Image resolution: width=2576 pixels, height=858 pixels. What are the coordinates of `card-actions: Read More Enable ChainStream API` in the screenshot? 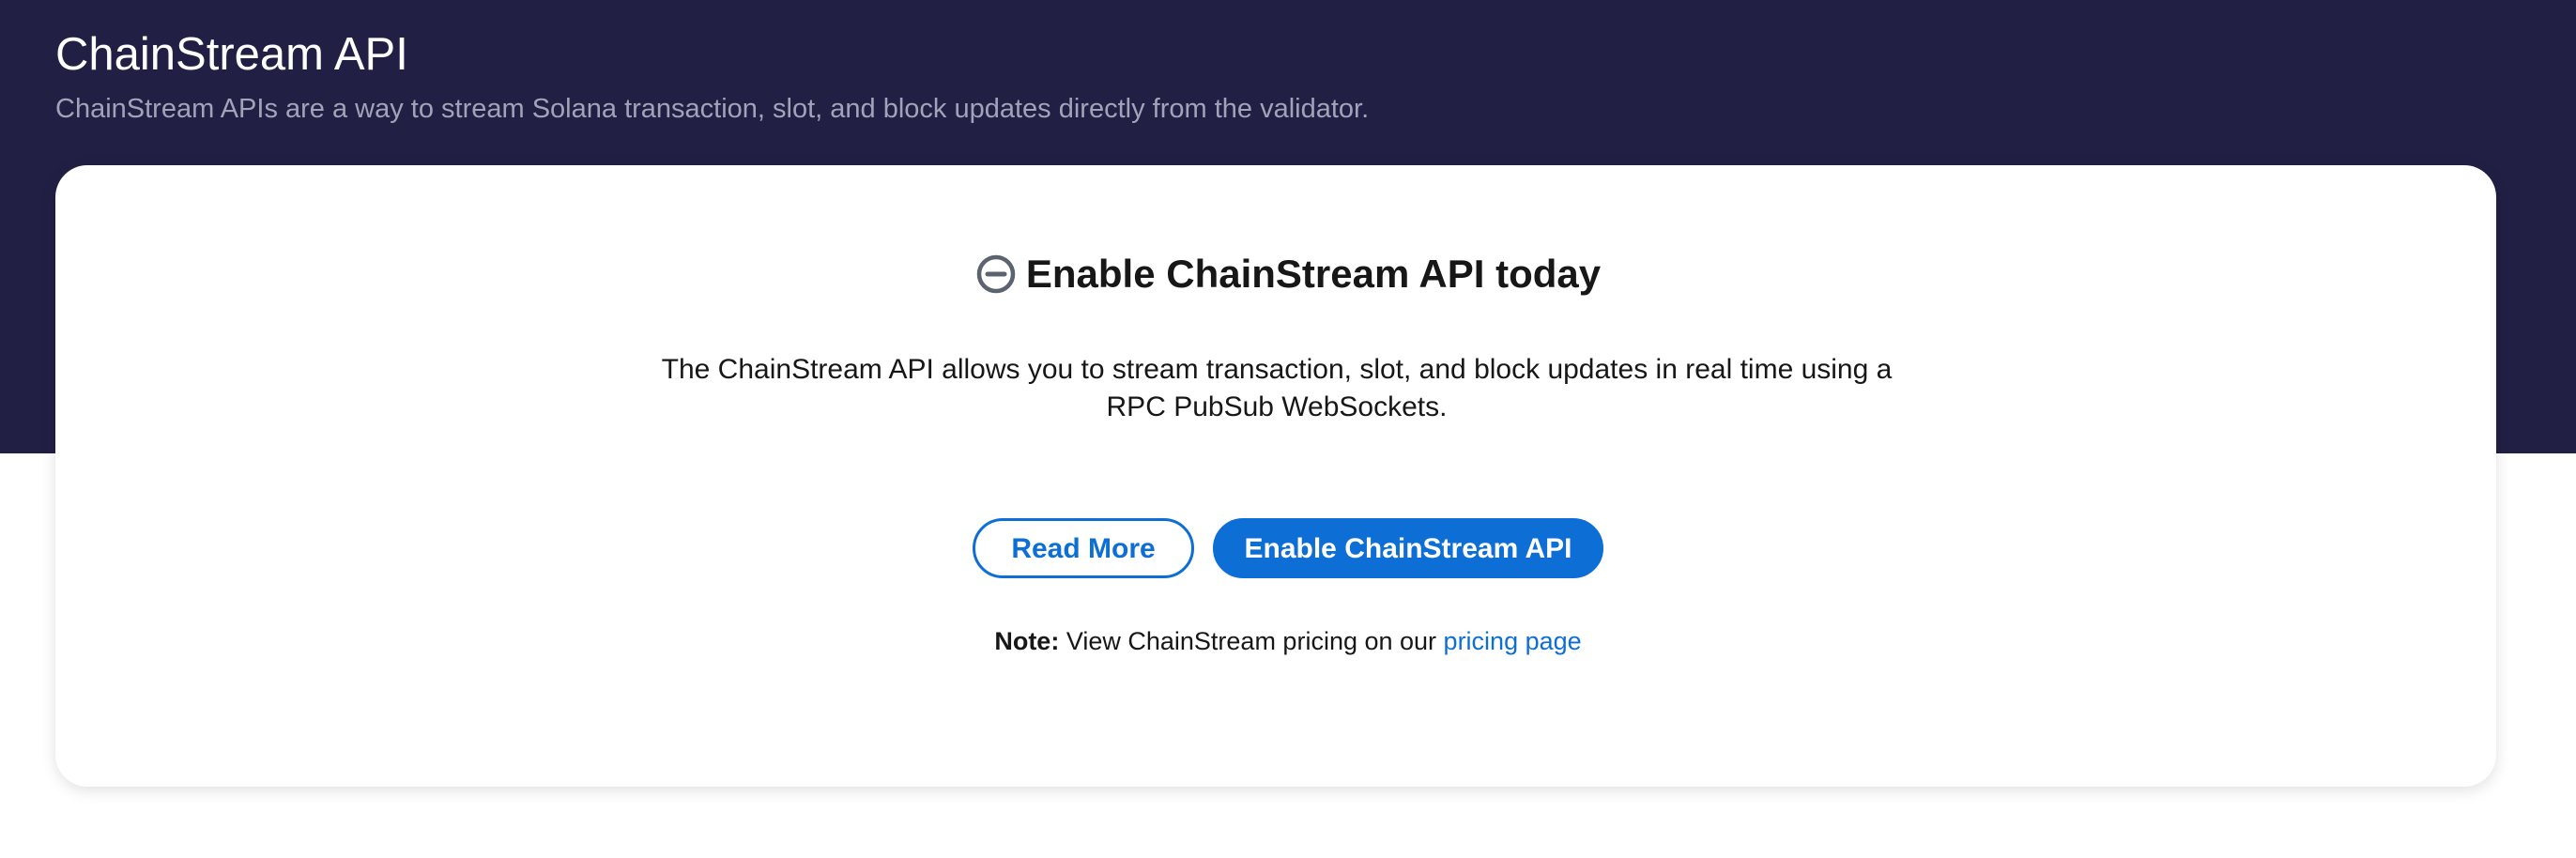 It's located at (1288, 548).